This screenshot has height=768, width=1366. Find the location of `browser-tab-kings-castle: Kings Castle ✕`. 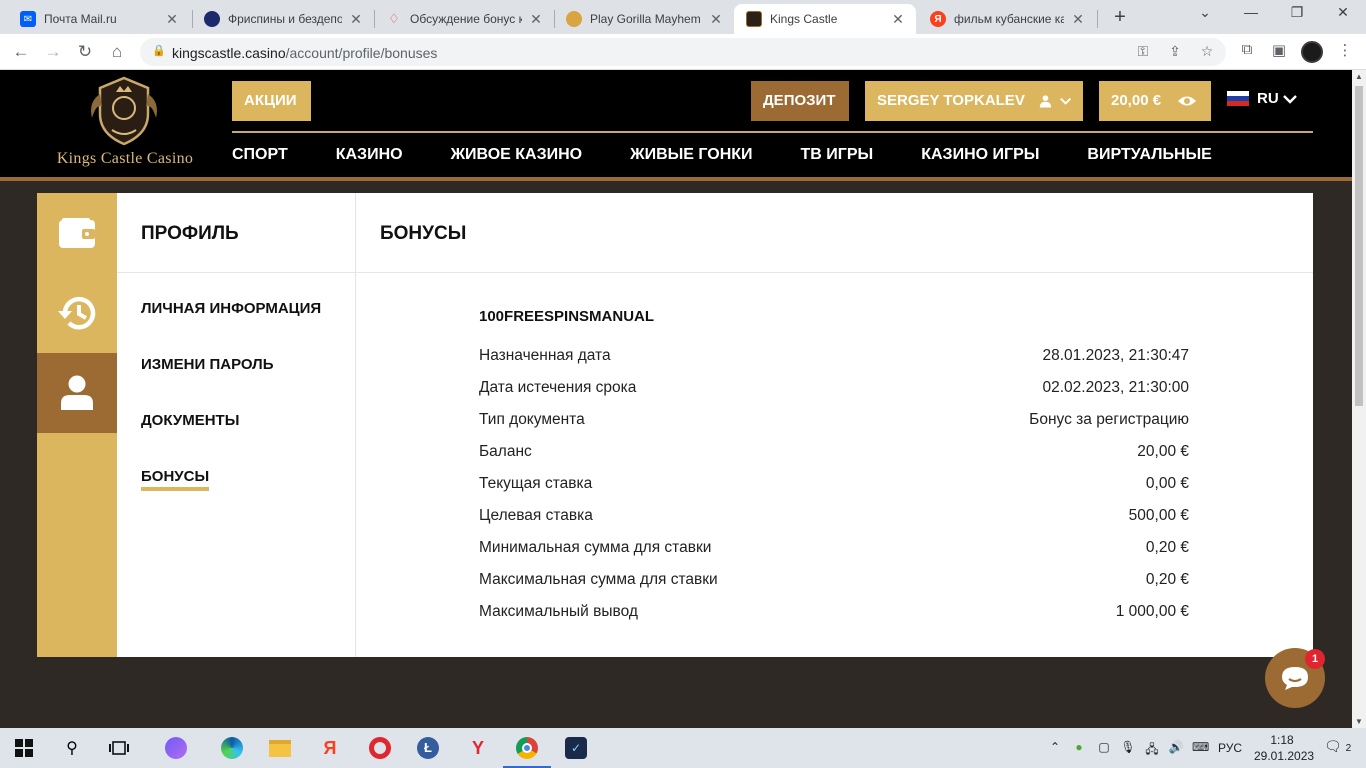

browser-tab-kings-castle: Kings Castle ✕ is located at coordinates (825, 19).